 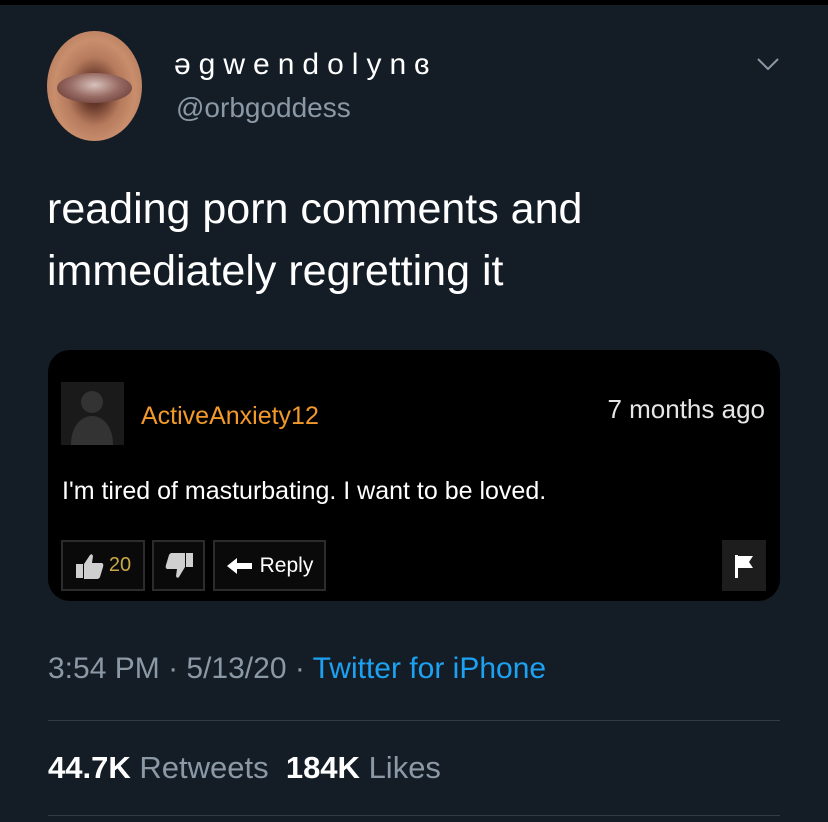 I want to click on tweet-text-line-2: immediately regretting it, so click(x=275, y=271).